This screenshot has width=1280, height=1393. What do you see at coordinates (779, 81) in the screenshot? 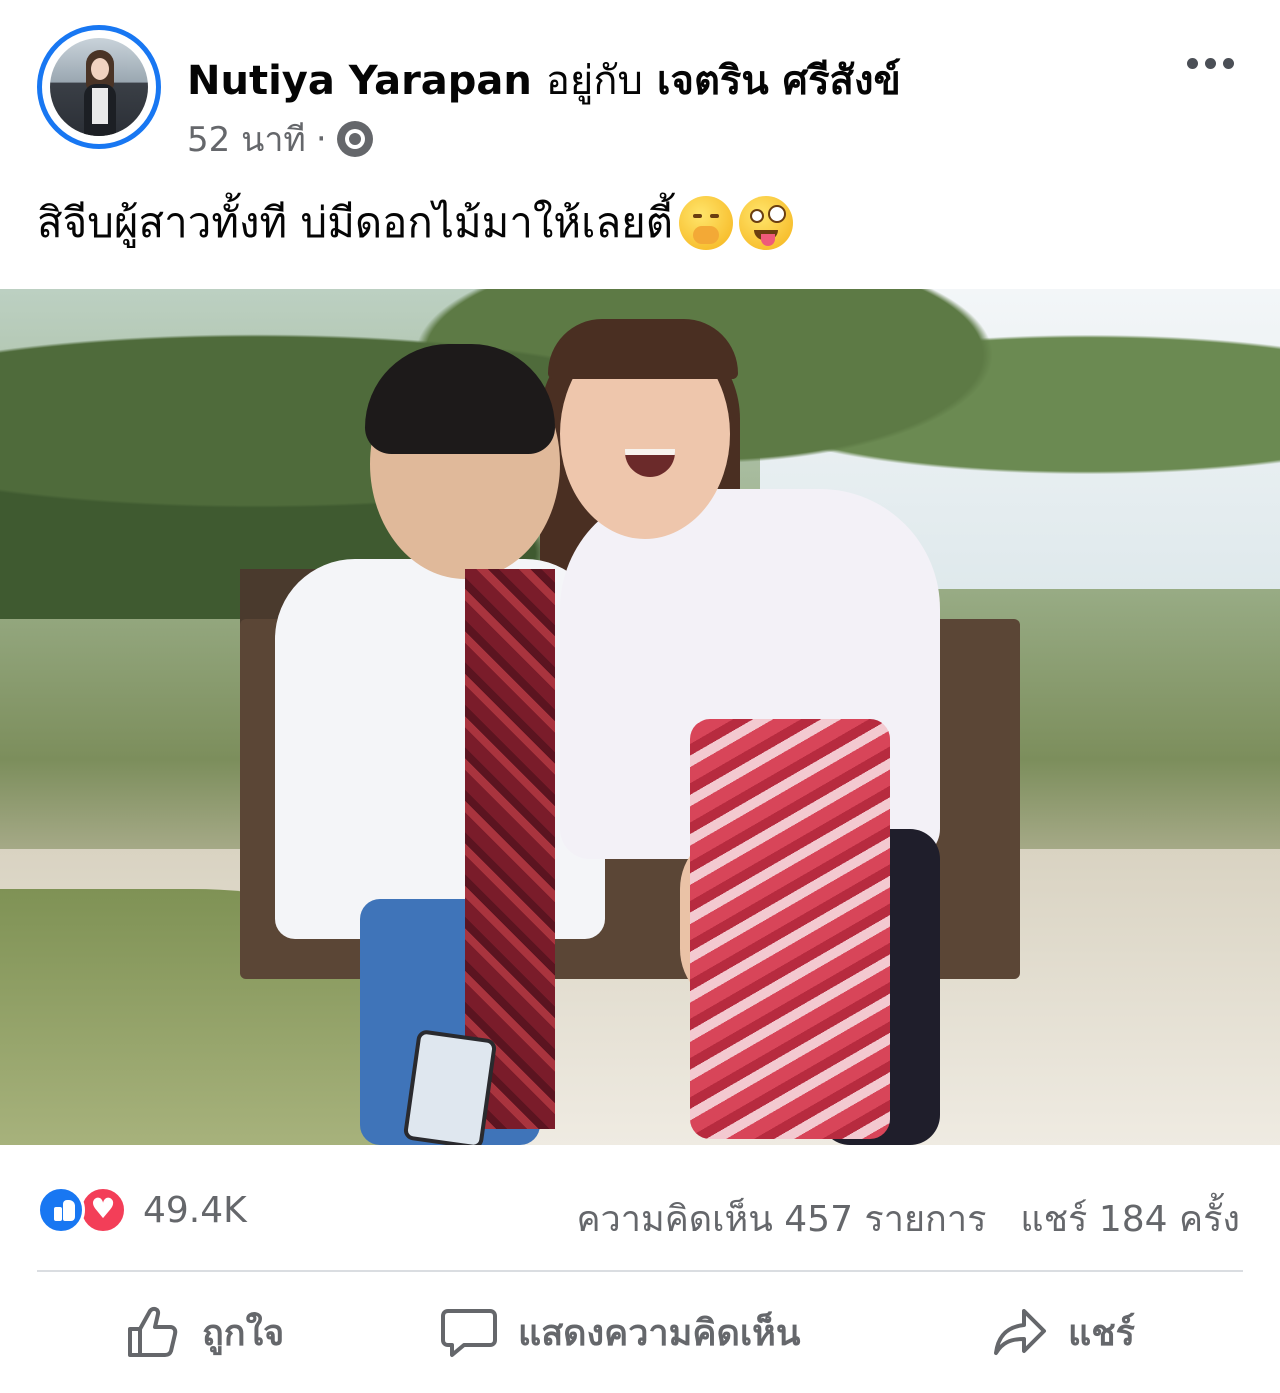
I see `tagged-name: เจตริน ศรีสังข์` at bounding box center [779, 81].